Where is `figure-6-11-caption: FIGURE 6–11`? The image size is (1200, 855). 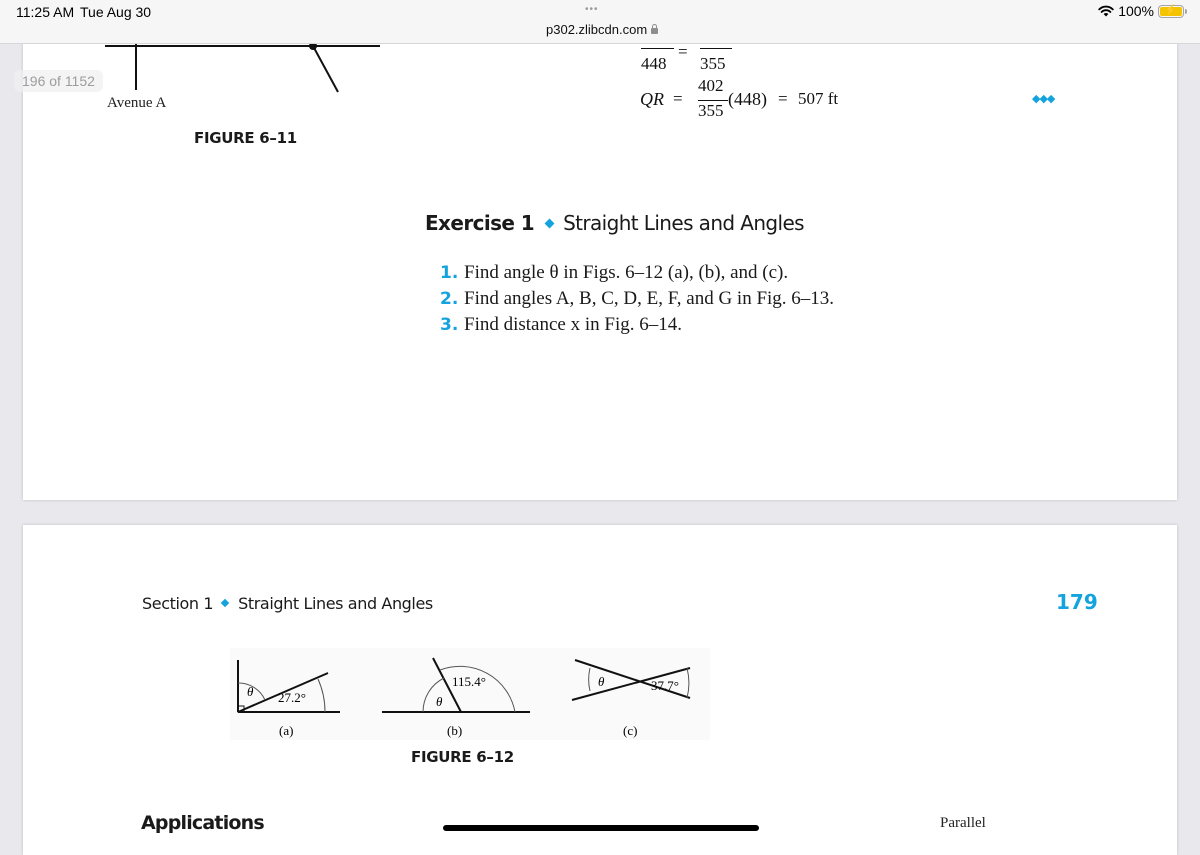
figure-6-11-caption: FIGURE 6–11 is located at coordinates (245, 138).